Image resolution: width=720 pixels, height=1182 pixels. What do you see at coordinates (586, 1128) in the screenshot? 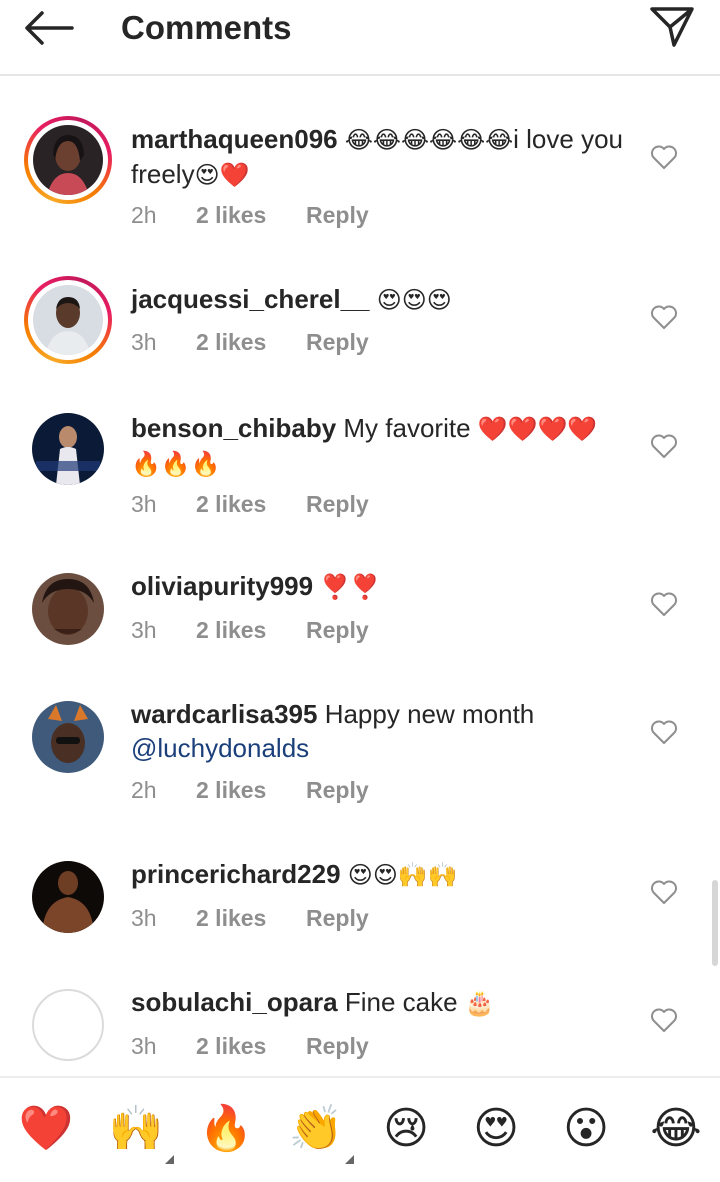
I see `surprised-face-icon: 😮` at bounding box center [586, 1128].